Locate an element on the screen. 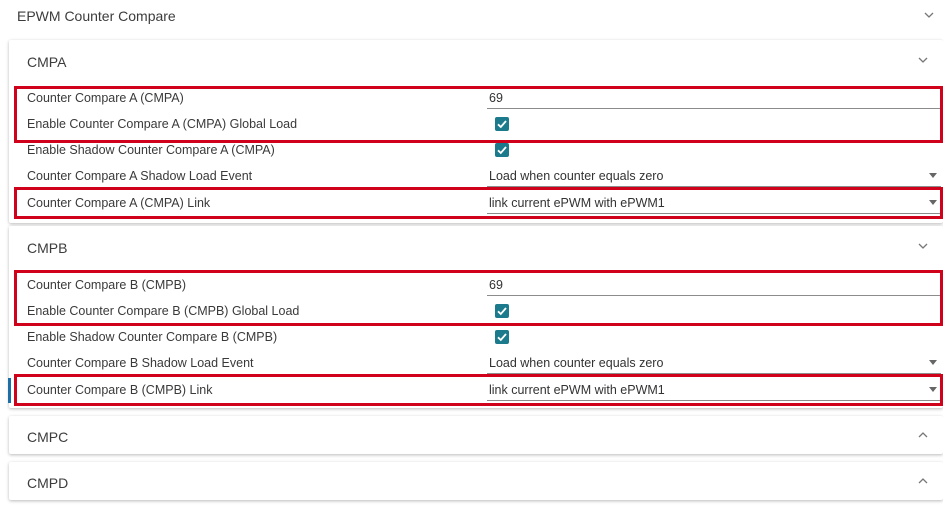 The image size is (943, 507). cmpb-panel-title: CMPB is located at coordinates (47, 248).